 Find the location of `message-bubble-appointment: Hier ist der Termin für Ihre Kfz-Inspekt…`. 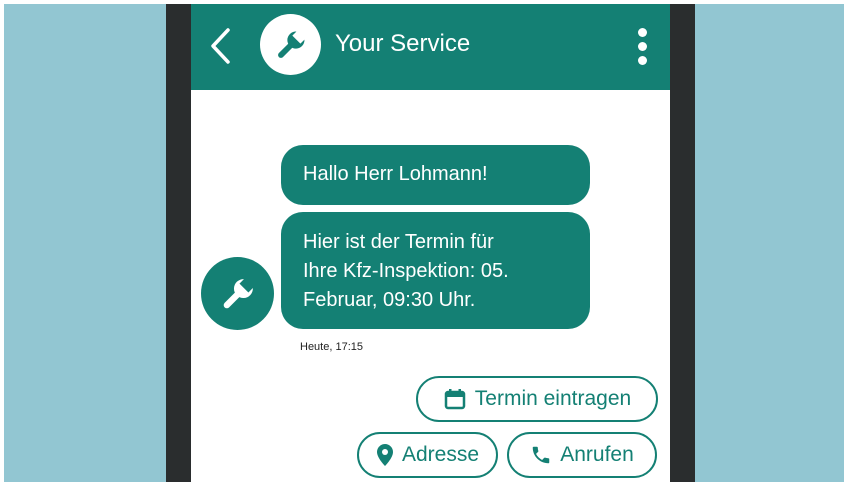

message-bubble-appointment: Hier ist der Termin für Ihre Kfz-Inspekt… is located at coordinates (435, 270).